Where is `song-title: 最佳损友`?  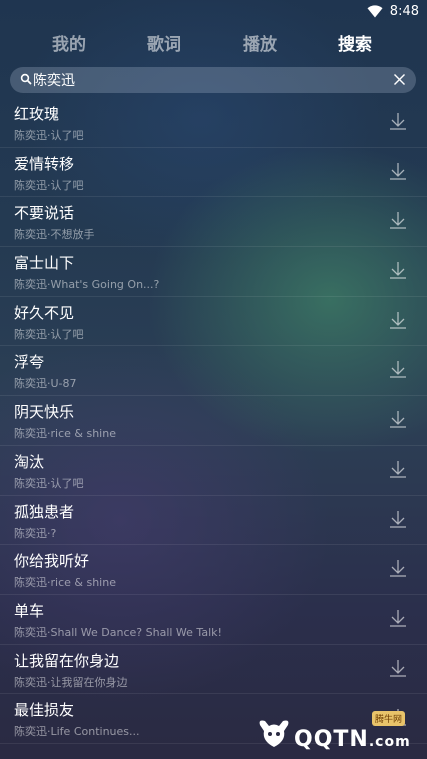 song-title: 最佳损友 is located at coordinates (44, 710).